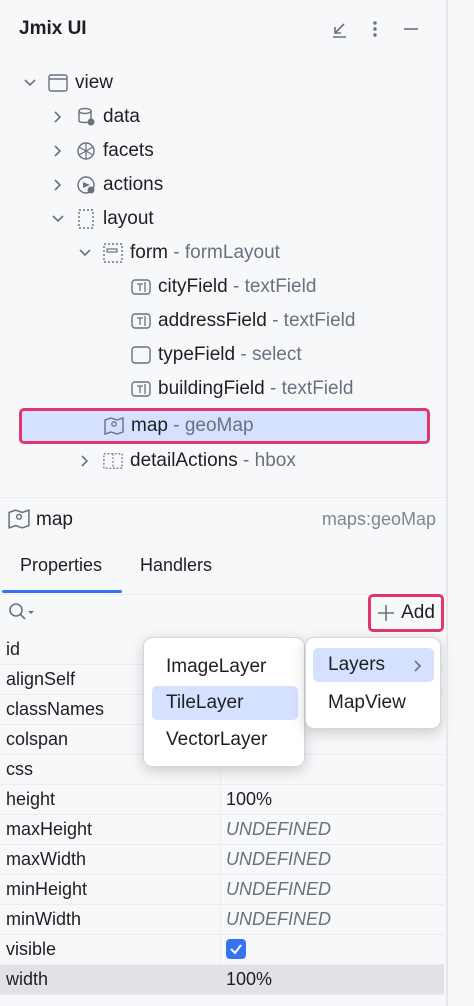  What do you see at coordinates (27, 979) in the screenshot?
I see `property-name: width` at bounding box center [27, 979].